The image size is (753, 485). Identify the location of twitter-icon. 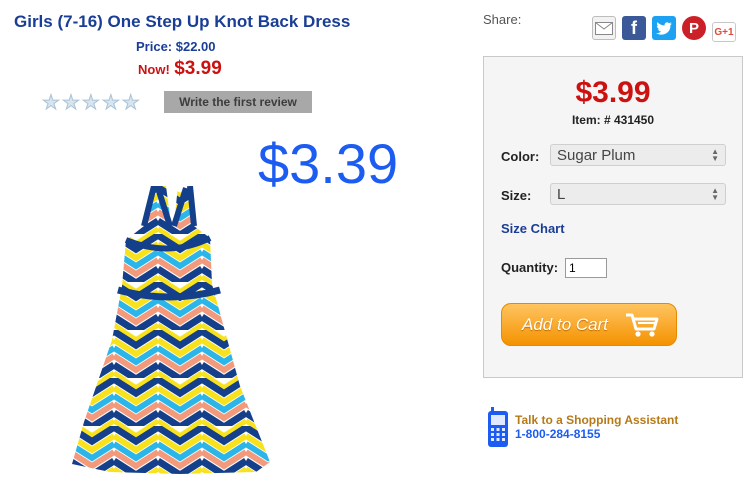
(664, 28).